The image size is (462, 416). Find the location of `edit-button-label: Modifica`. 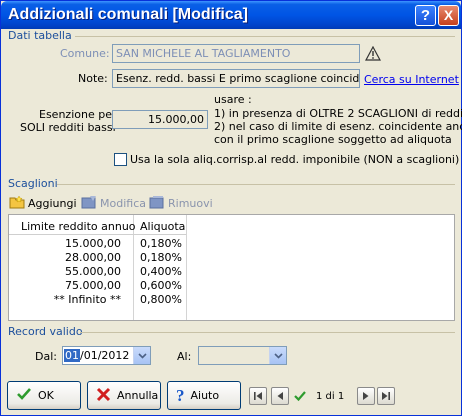

edit-button-label: Modifica is located at coordinates (123, 203).